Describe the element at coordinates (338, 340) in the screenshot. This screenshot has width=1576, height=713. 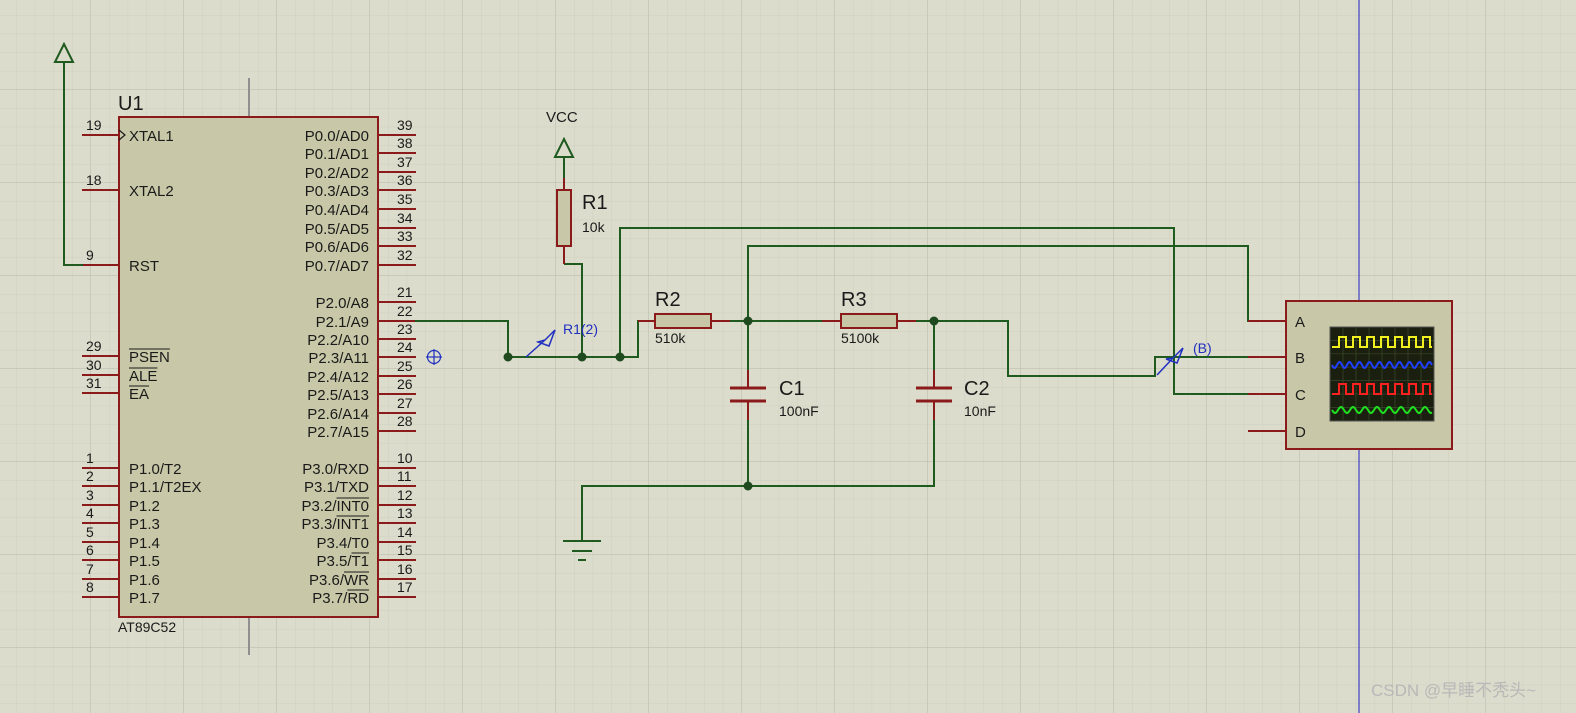
I see `u1-pin-label: P2.2/A10` at that location.